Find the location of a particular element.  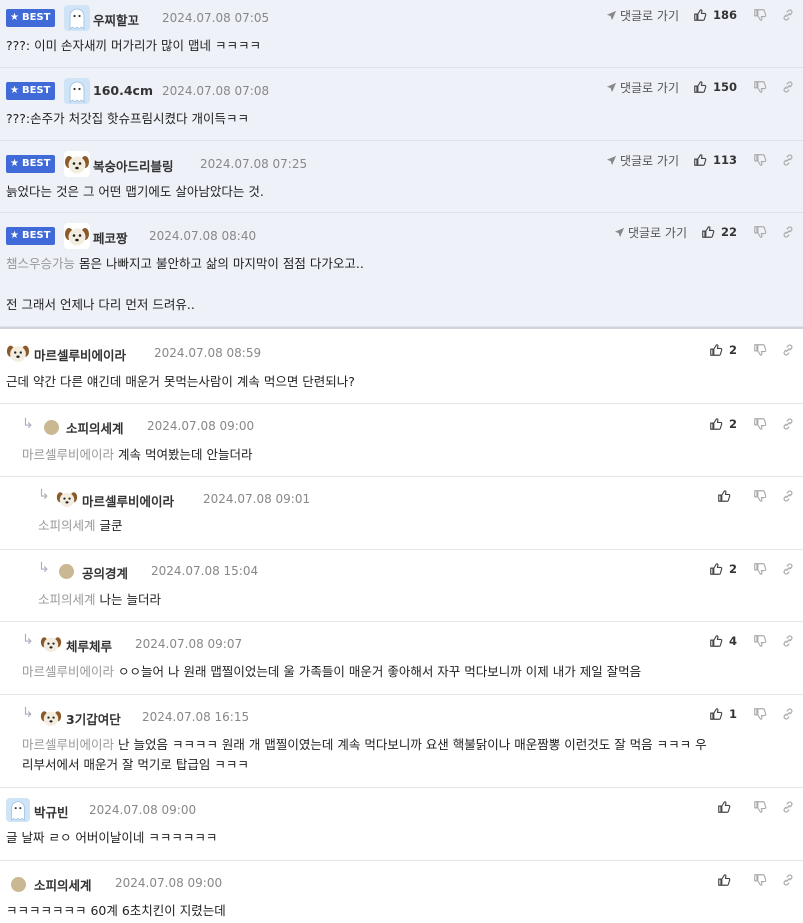

comment-author: 160.4cm is located at coordinates (123, 90).